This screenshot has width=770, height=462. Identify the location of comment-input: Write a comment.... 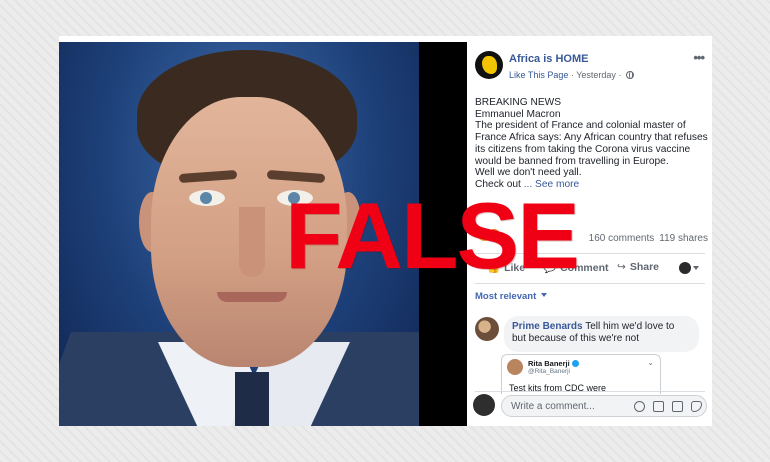
(604, 406).